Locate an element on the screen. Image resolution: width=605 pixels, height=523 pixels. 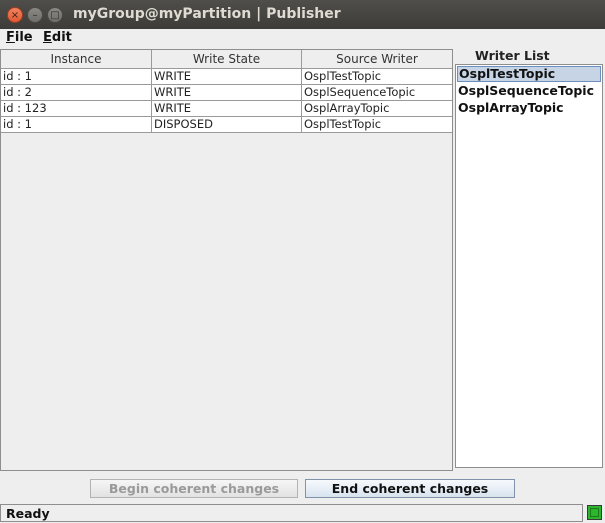
window-title: myGroup@myPartition | Publisher is located at coordinates (207, 14).